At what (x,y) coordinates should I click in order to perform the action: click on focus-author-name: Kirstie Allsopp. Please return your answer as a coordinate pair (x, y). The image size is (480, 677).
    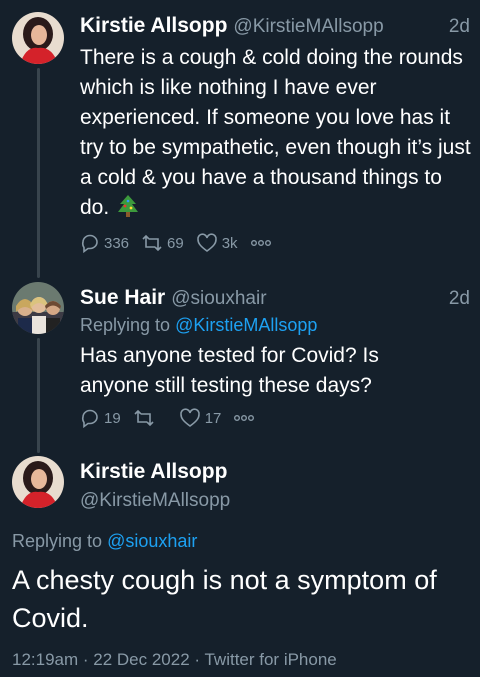
    Looking at the image, I should click on (153, 472).